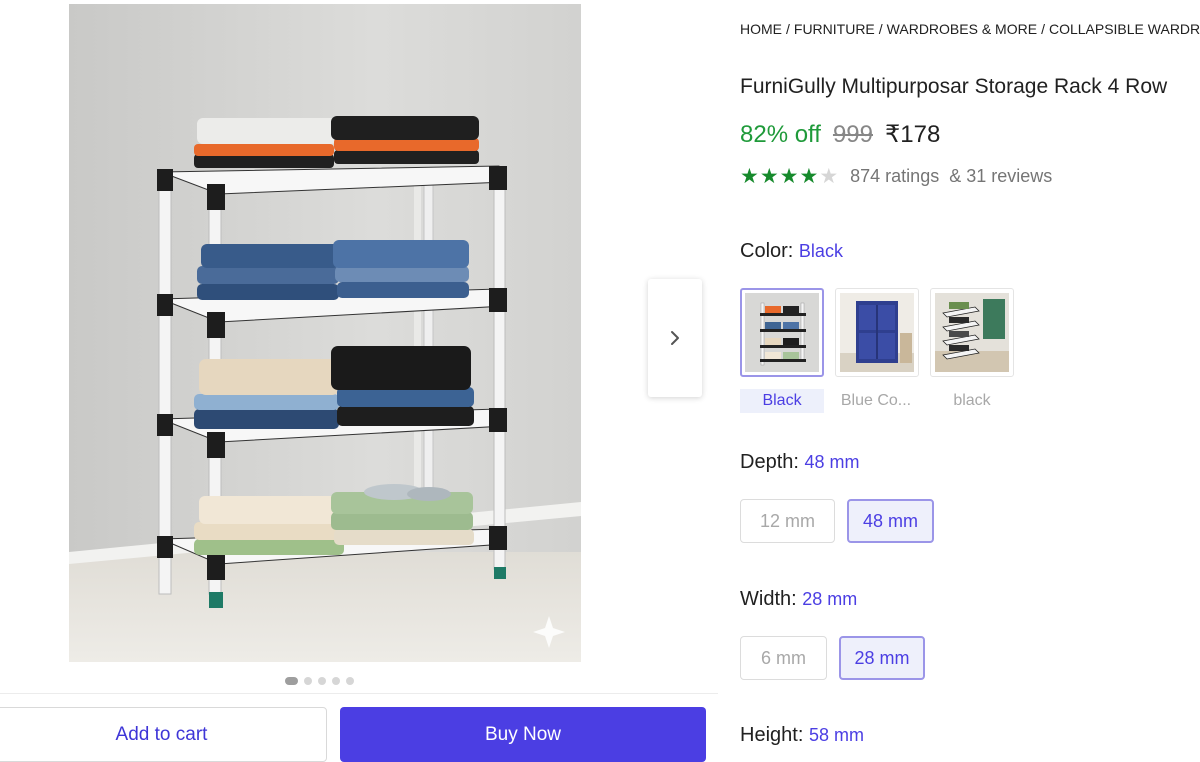 The height and width of the screenshot is (762, 1200). I want to click on color-swatch-black, so click(782, 332).